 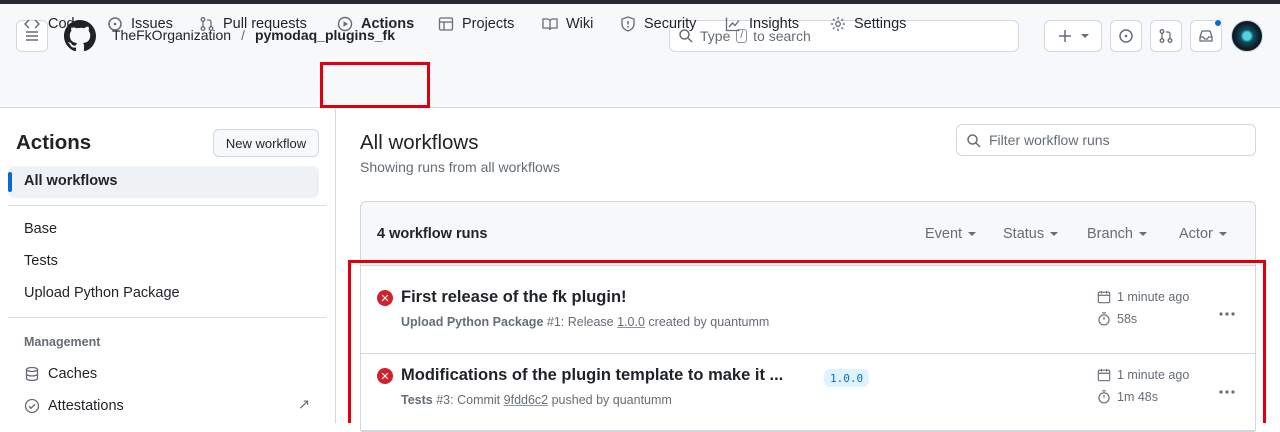 I want to click on tab-projects: Projects, so click(x=476, y=24).